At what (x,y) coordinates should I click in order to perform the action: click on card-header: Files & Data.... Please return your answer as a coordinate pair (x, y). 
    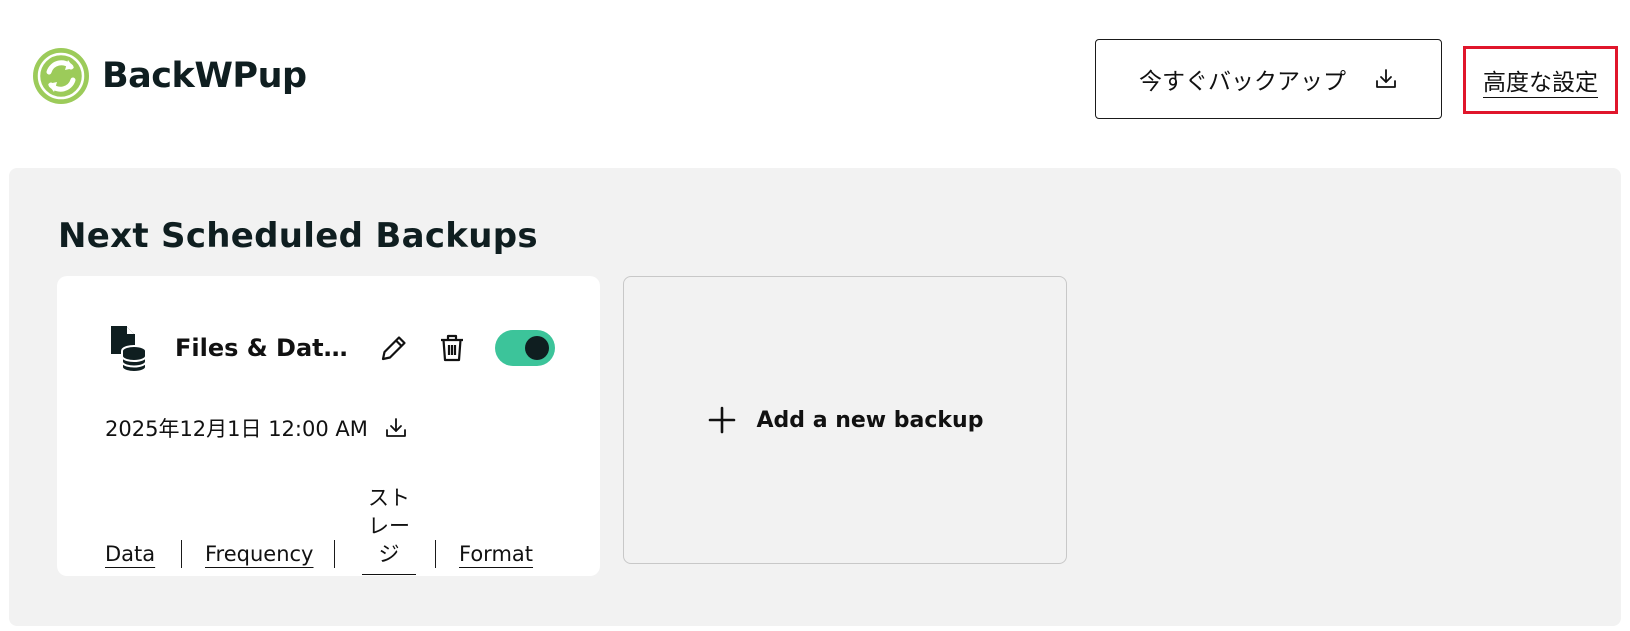
    Looking at the image, I should click on (332, 348).